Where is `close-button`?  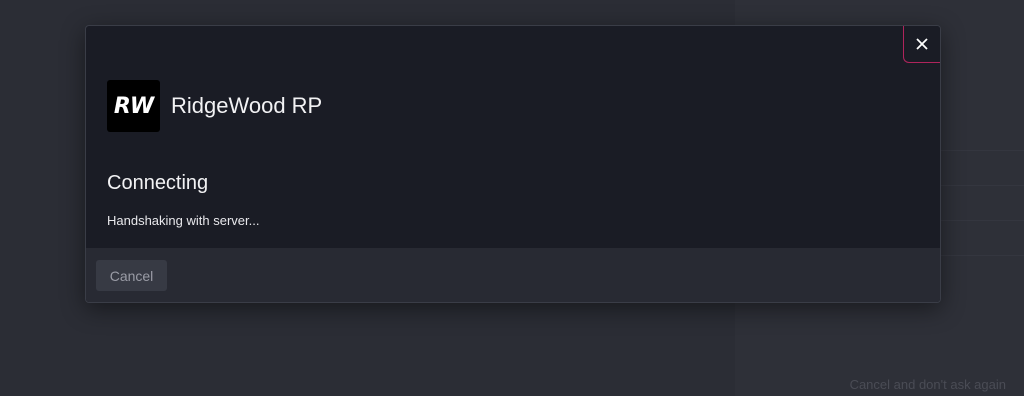 close-button is located at coordinates (921, 44).